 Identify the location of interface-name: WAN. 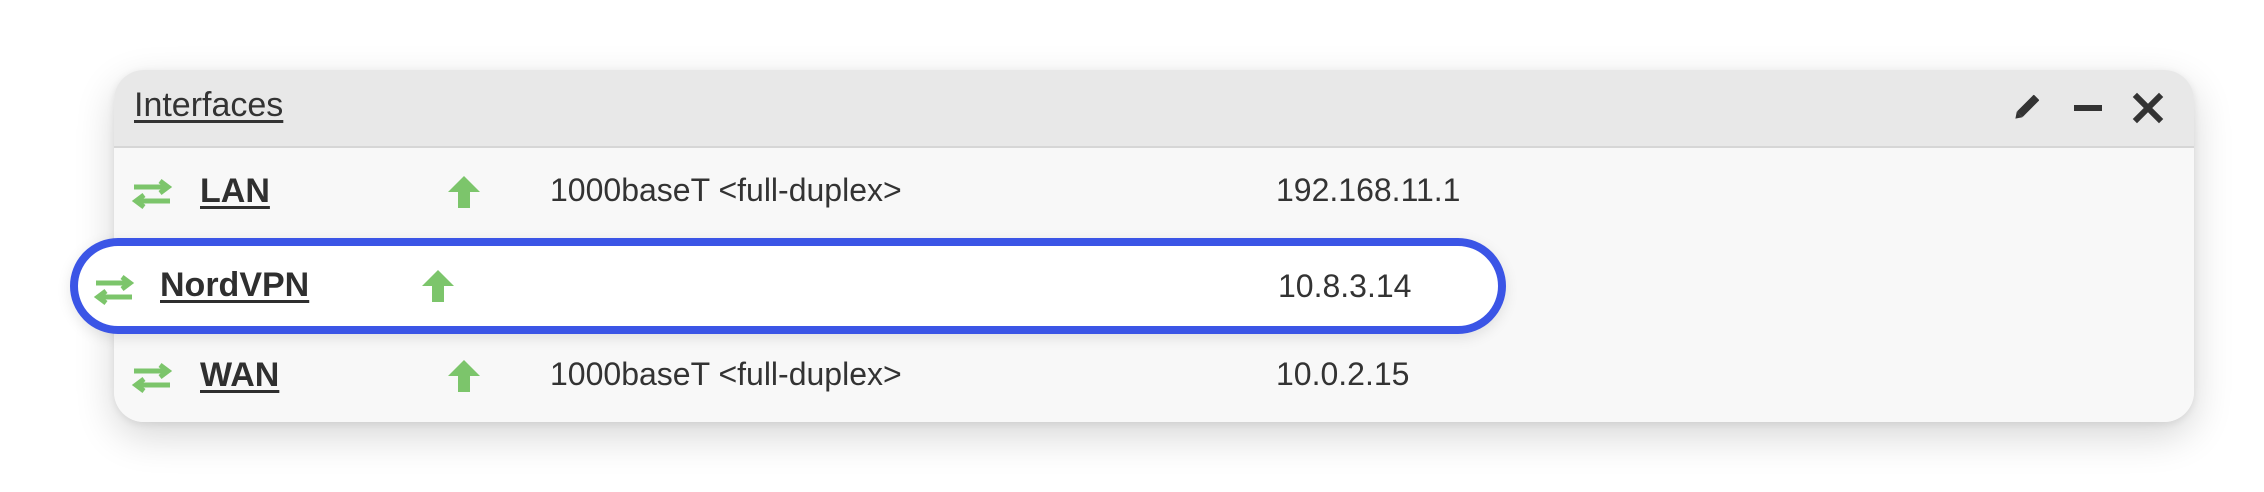
(239, 375).